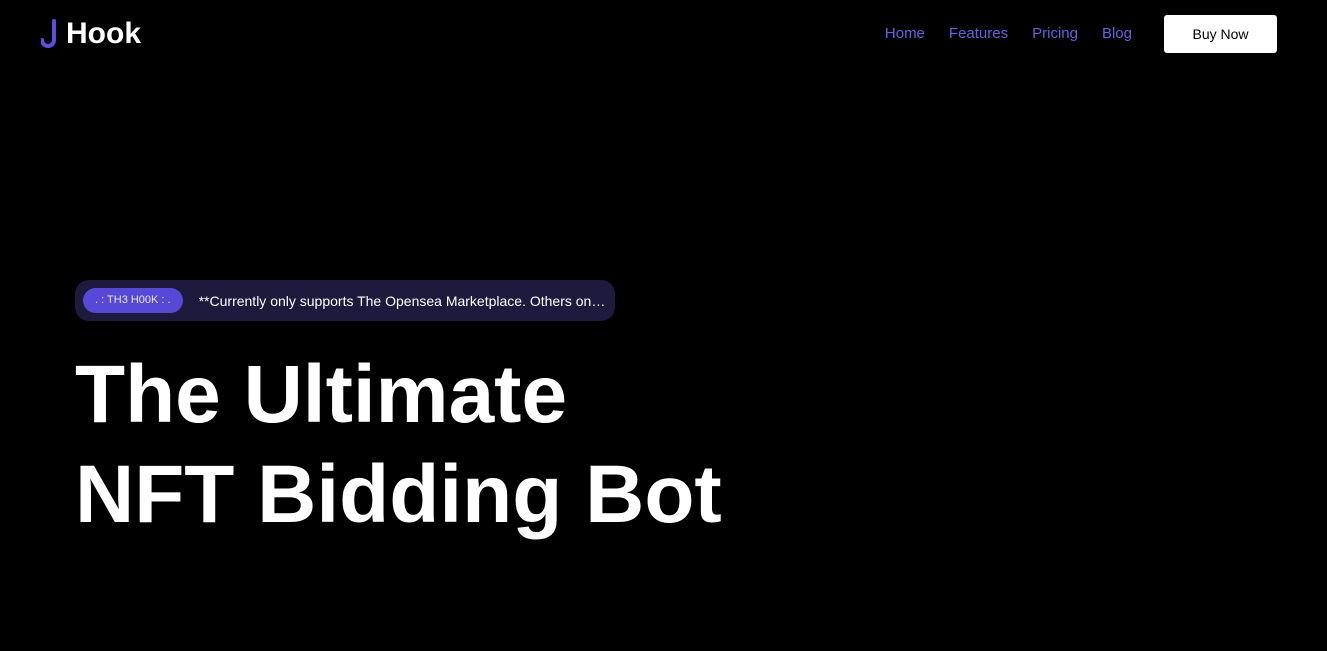 This screenshot has height=651, width=1327. Describe the element at coordinates (905, 34) in the screenshot. I see `nav-item-home: Home` at that location.